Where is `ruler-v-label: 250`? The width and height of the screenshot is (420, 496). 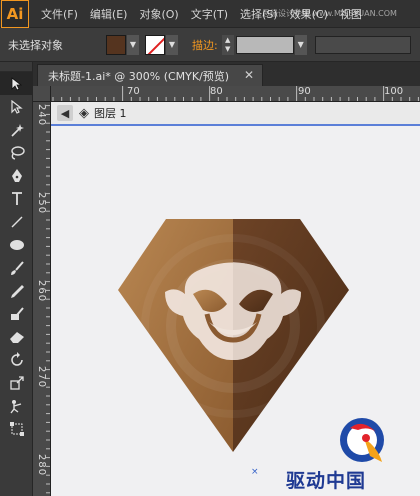
ruler-v-label: 250 is located at coordinates (41, 203).